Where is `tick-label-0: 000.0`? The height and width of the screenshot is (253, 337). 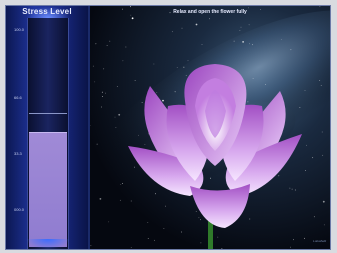 tick-label-0: 000.0 is located at coordinates (19, 209).